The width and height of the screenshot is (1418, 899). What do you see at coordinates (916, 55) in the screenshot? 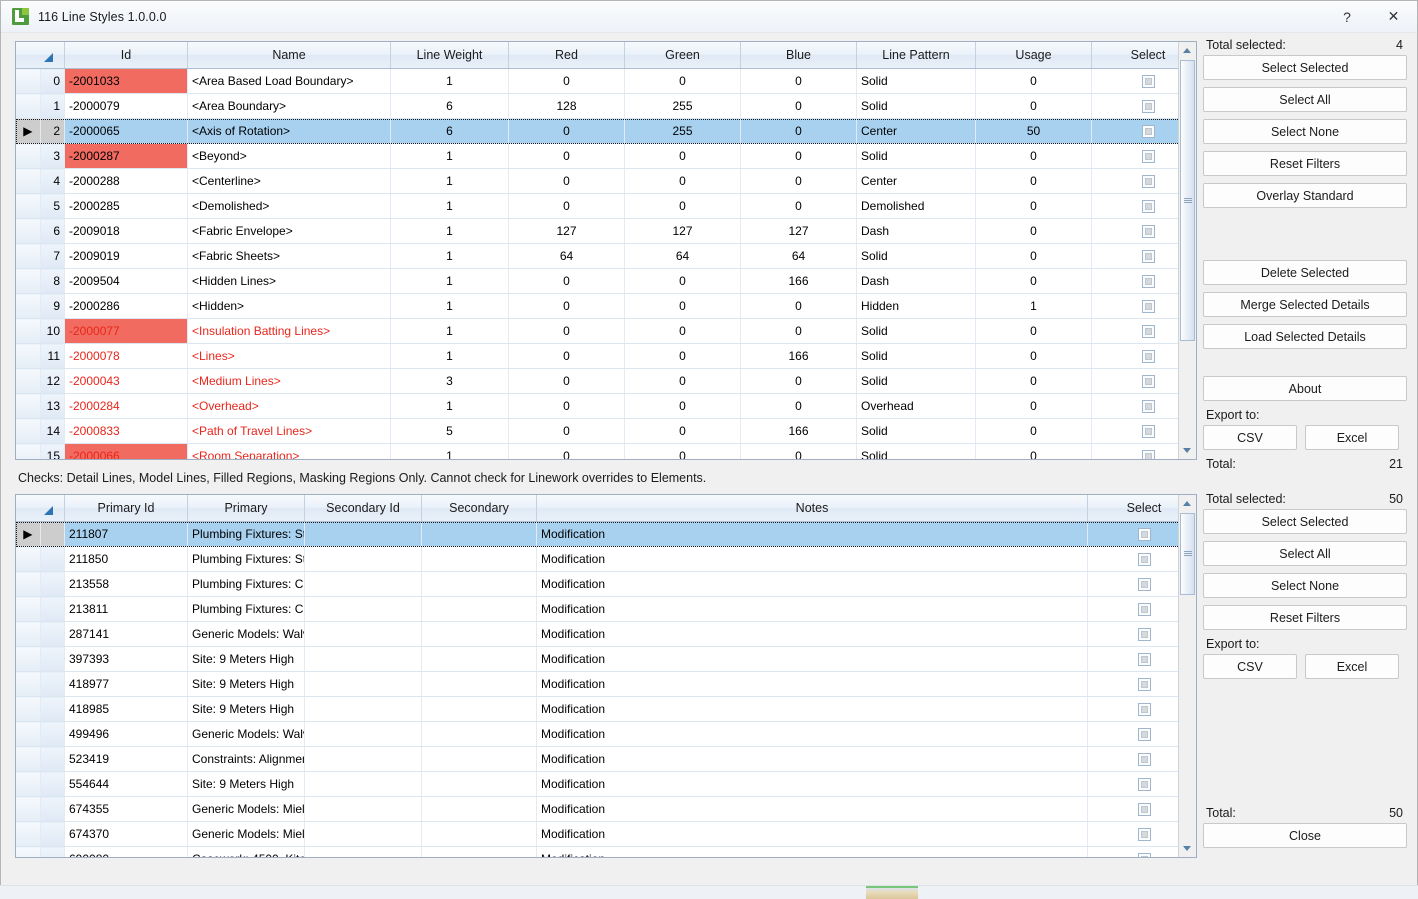
I see `col-header-line-pattern: Line Pattern` at bounding box center [916, 55].